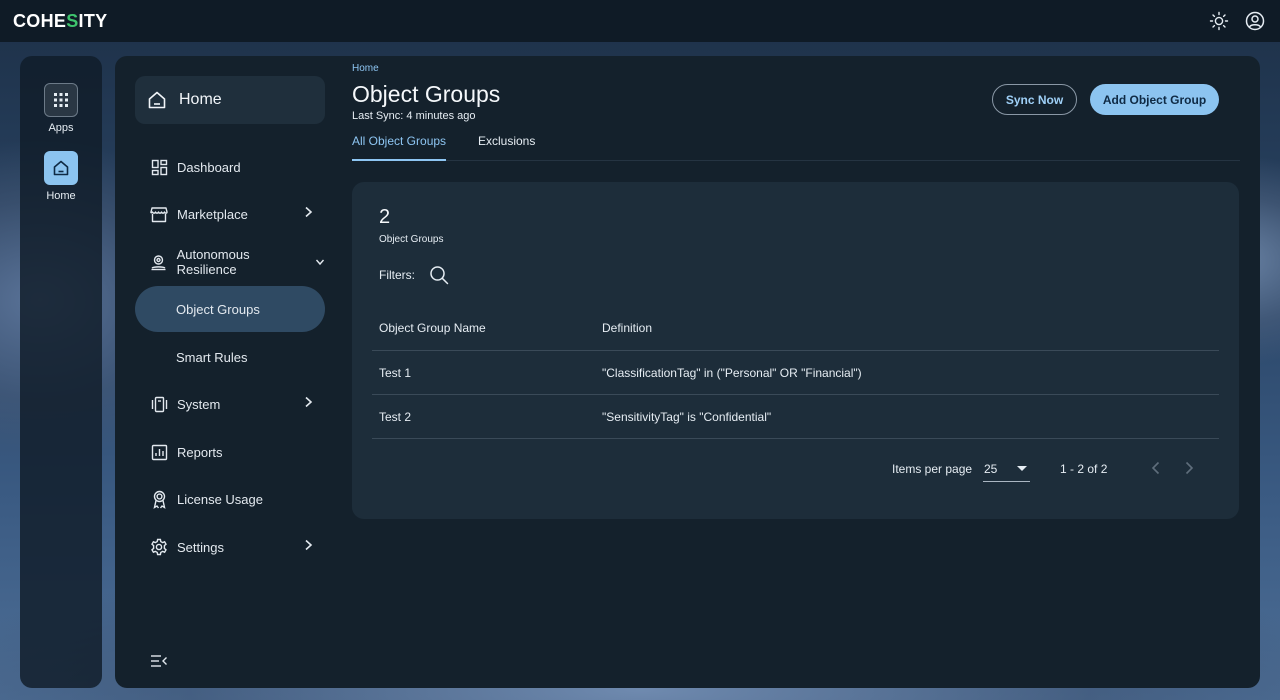 The height and width of the screenshot is (700, 1280). I want to click on user-account-icon, so click(1255, 21).